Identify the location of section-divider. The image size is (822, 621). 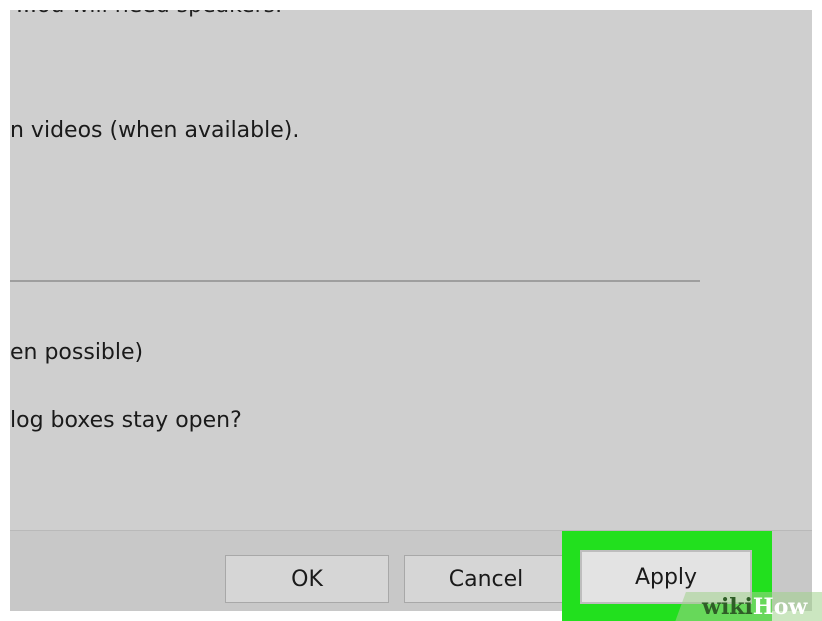
(355, 281).